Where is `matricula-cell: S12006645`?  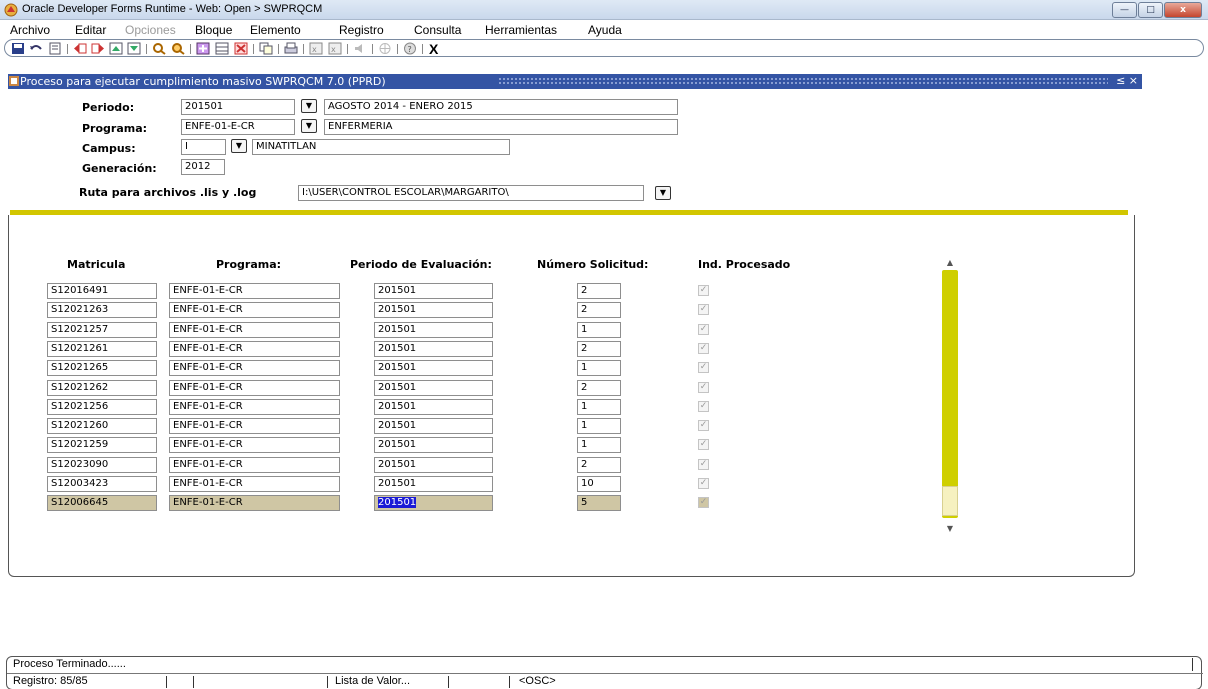
matricula-cell: S12006645 is located at coordinates (102, 503).